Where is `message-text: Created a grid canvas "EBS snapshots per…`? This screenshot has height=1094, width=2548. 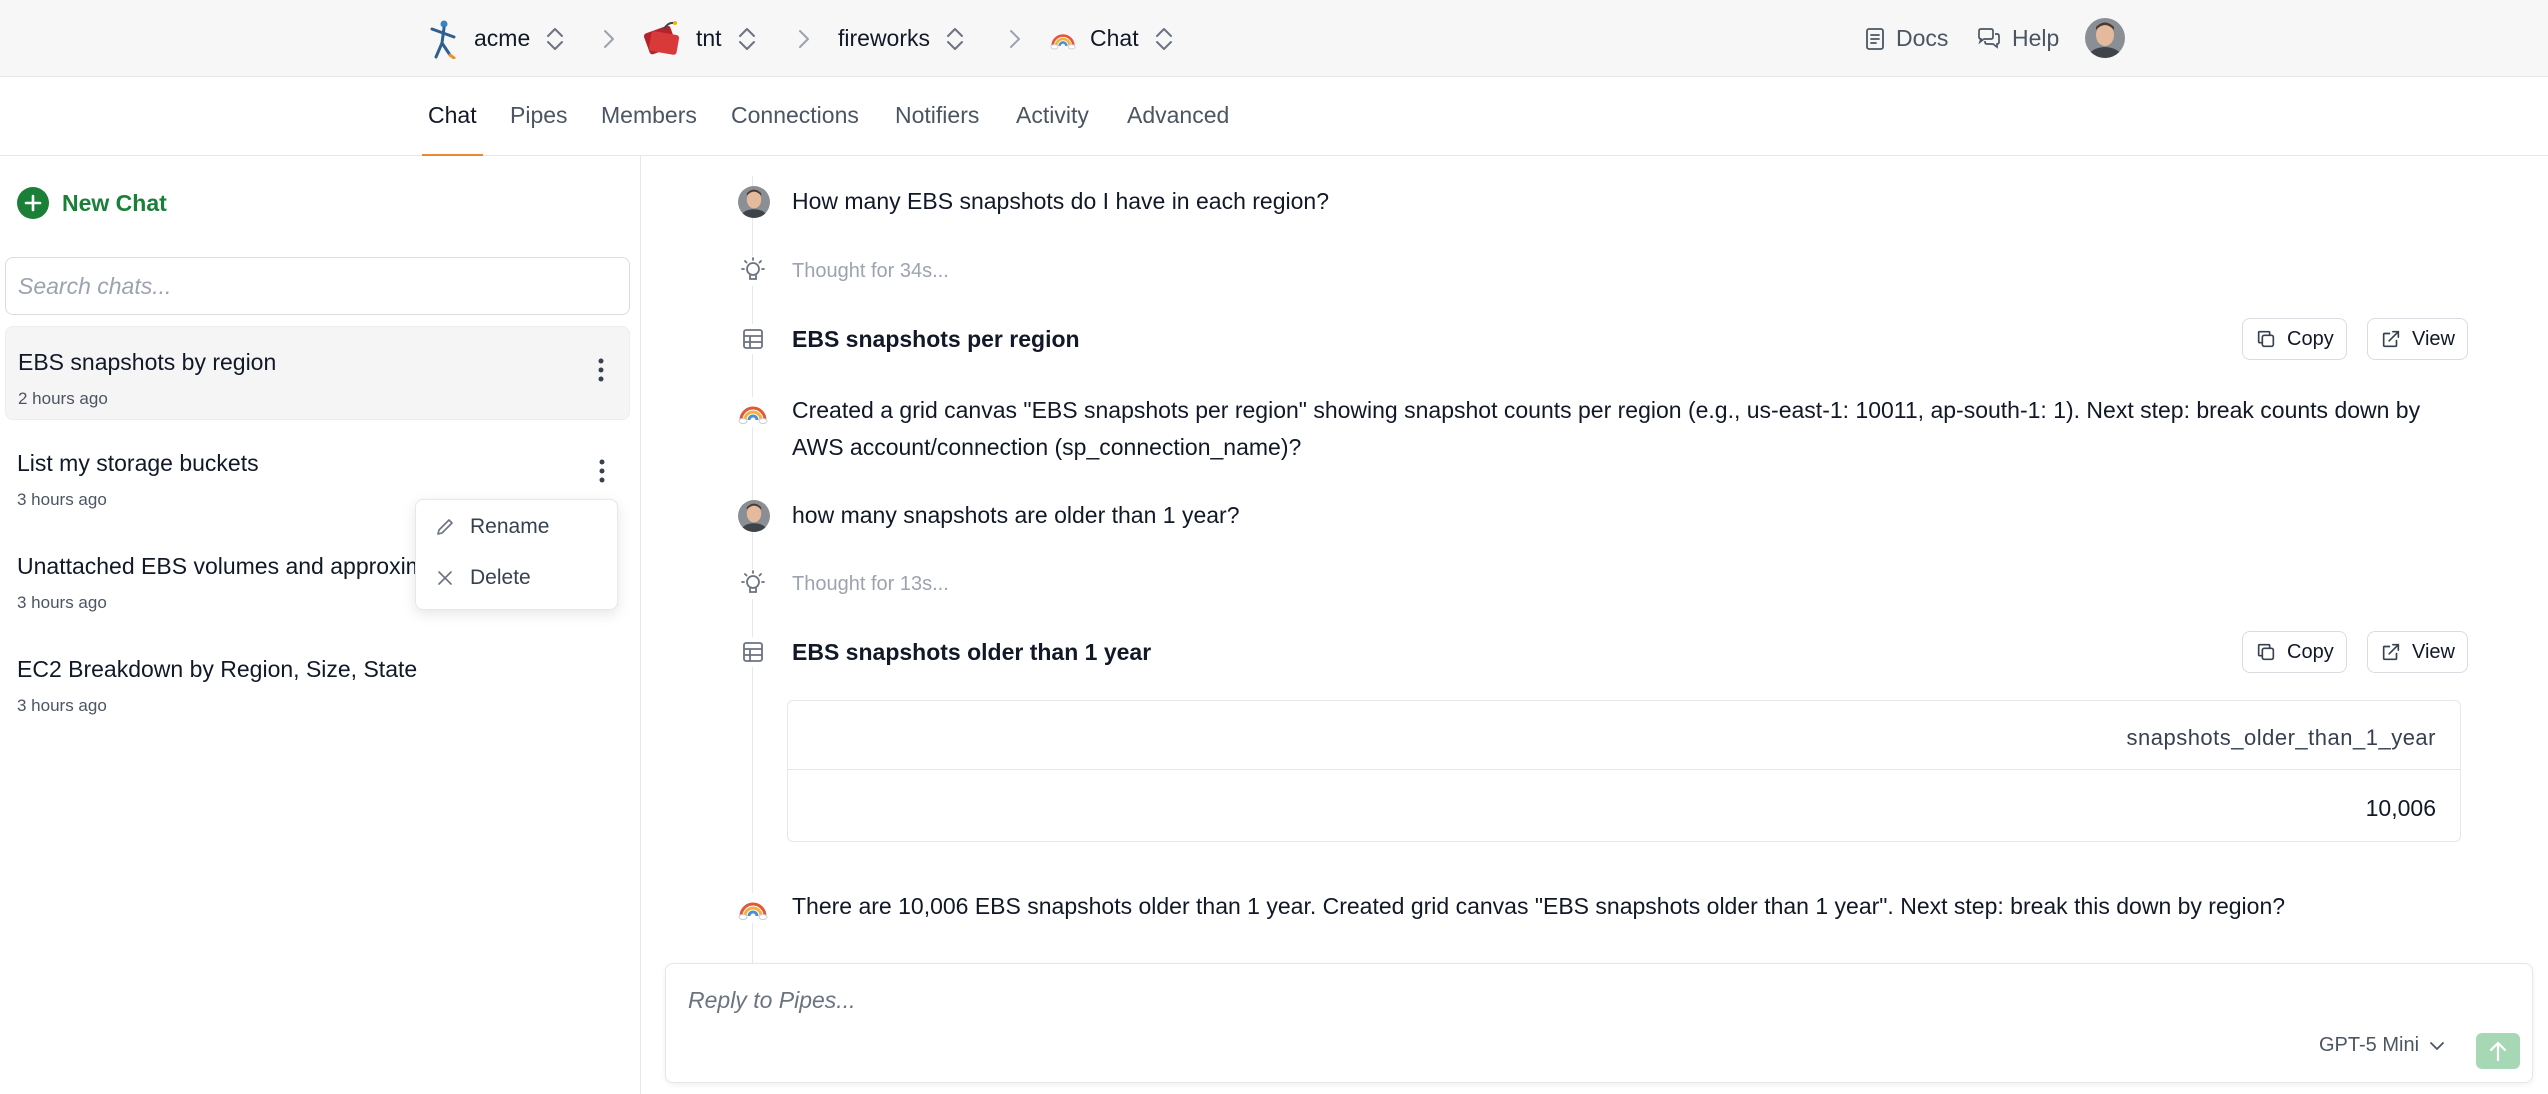 message-text: Created a grid canvas "EBS snapshots per… is located at coordinates (1606, 429).